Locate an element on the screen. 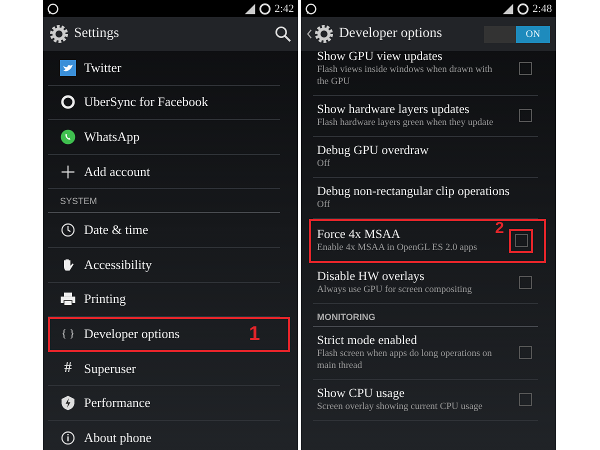 The width and height of the screenshot is (600, 450). info-icon is located at coordinates (68, 438).